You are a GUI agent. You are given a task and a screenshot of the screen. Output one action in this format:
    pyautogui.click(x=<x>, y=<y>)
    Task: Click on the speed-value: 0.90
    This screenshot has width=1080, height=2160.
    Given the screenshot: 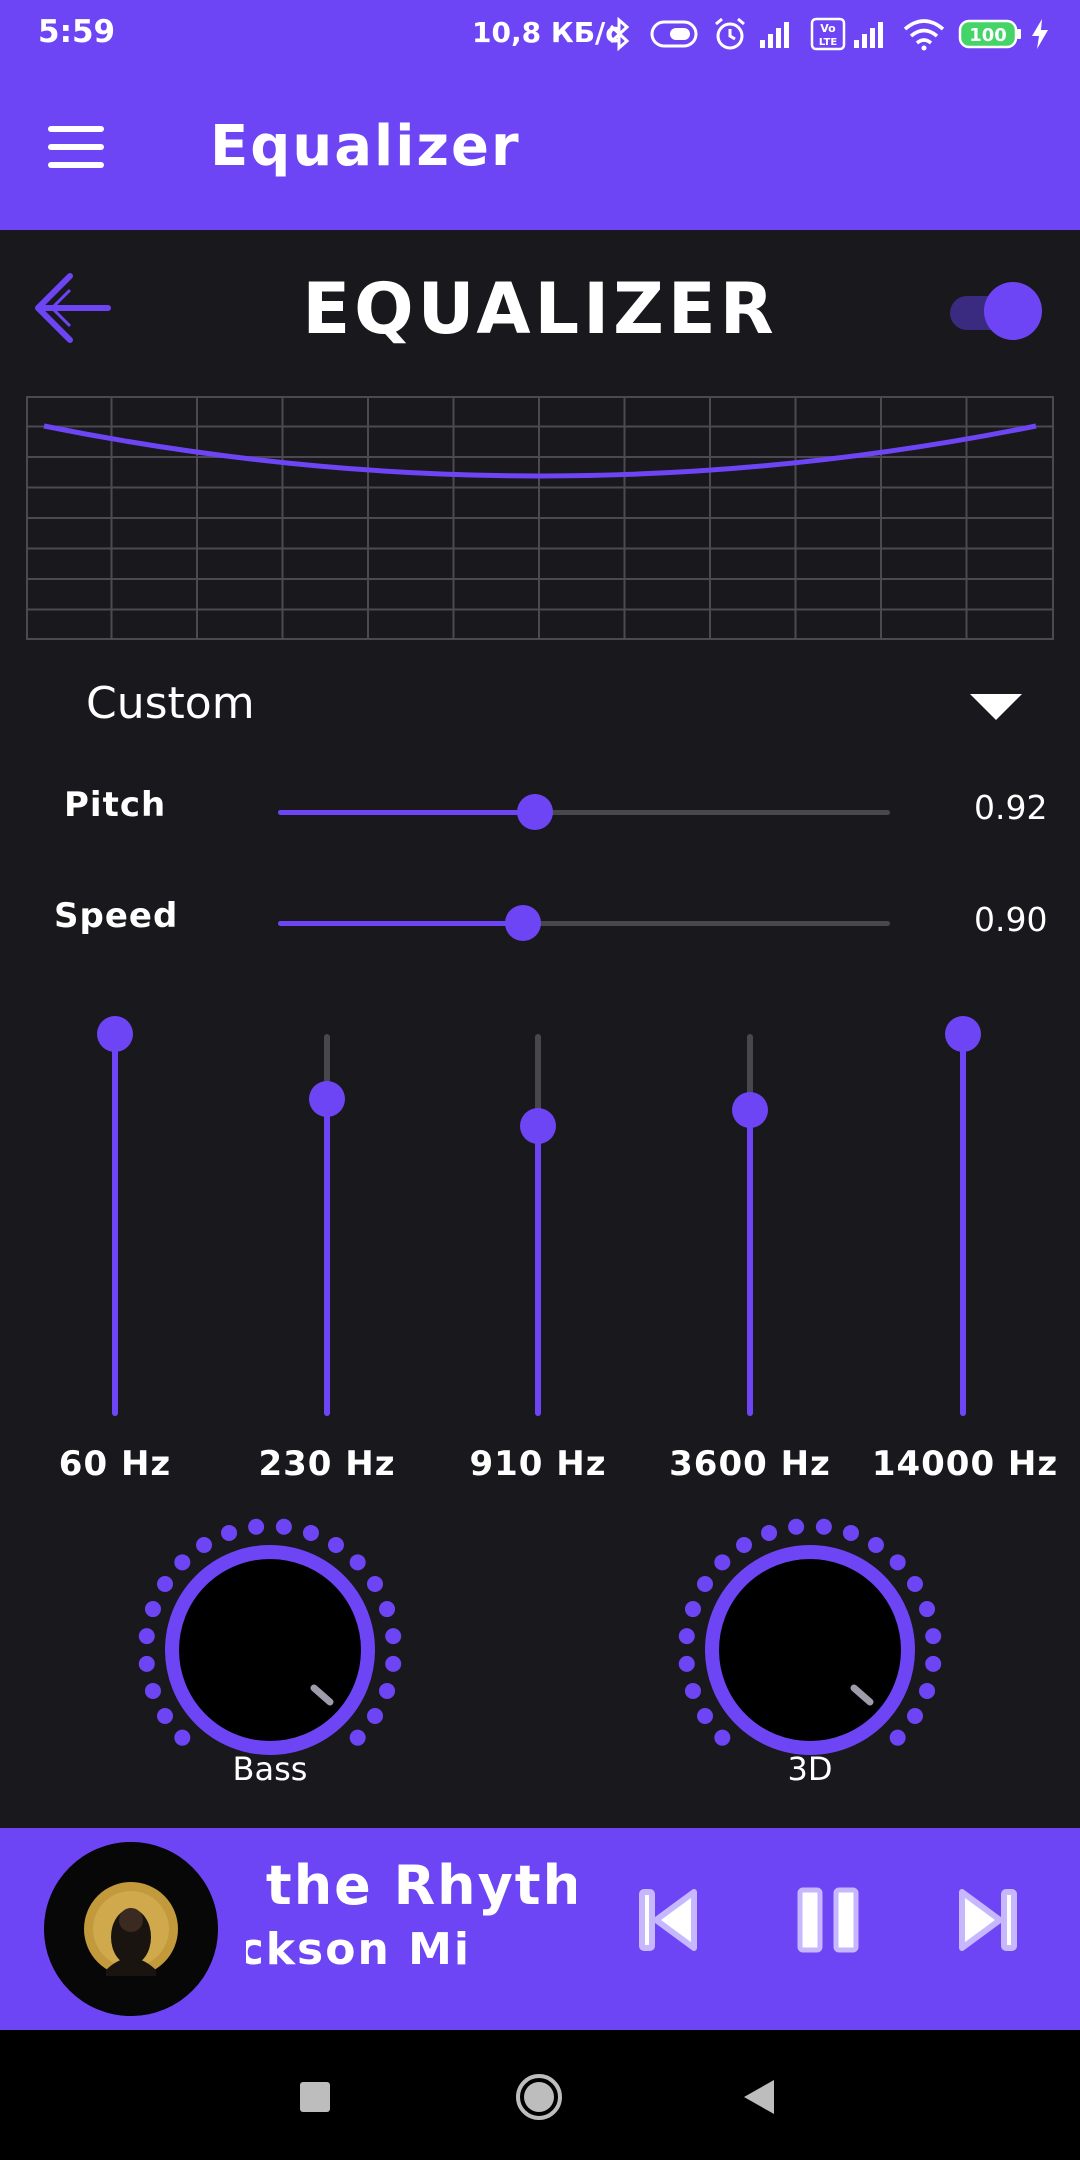 What is the action you would take?
    pyautogui.click(x=1011, y=919)
    